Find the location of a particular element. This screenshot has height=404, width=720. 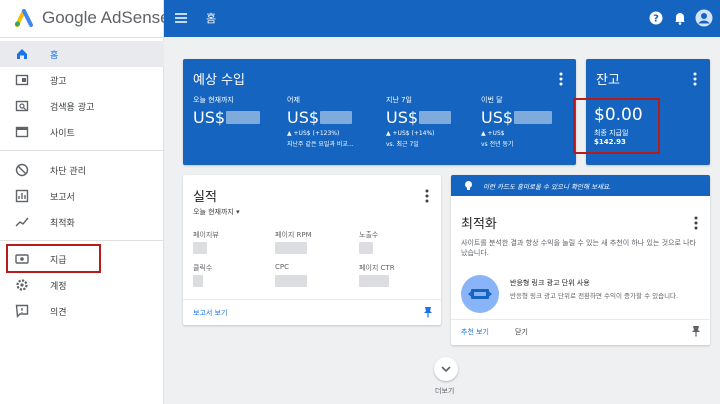

reports-icon is located at coordinates (22, 196).